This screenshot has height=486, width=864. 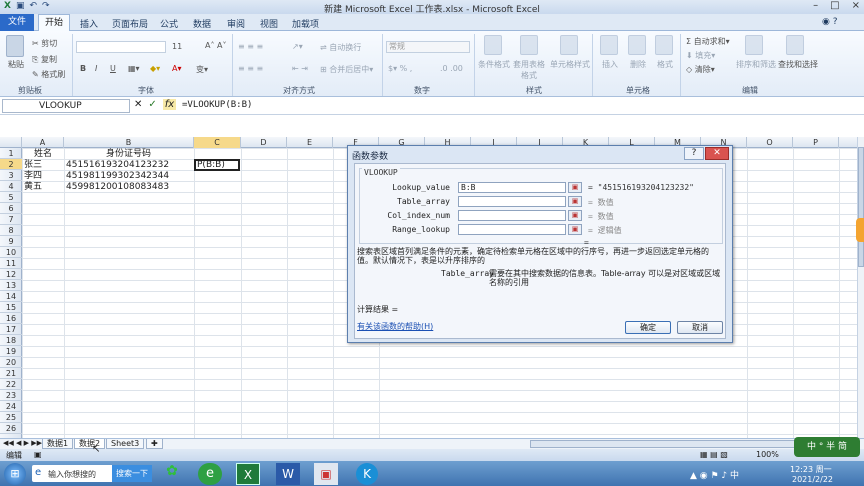 I want to click on row-header: 21, so click(x=11, y=373).